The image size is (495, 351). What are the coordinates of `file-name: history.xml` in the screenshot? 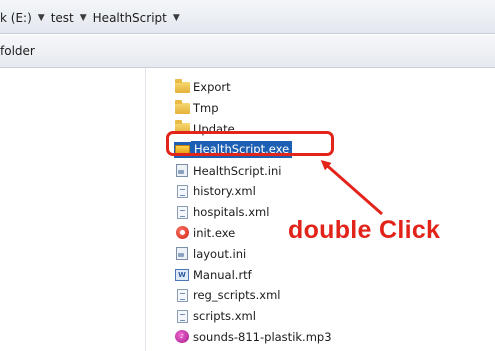 It's located at (224, 191).